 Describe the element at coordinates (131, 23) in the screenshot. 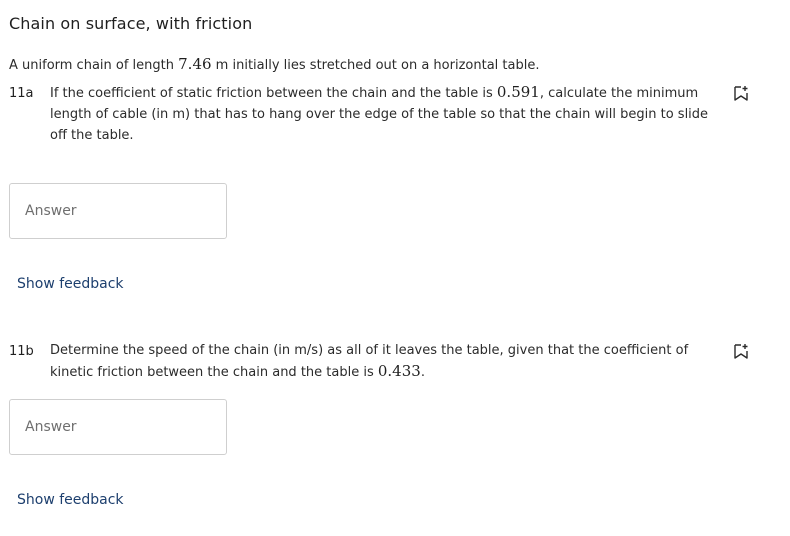

I see `page-title: Chain on surface, with friction` at that location.